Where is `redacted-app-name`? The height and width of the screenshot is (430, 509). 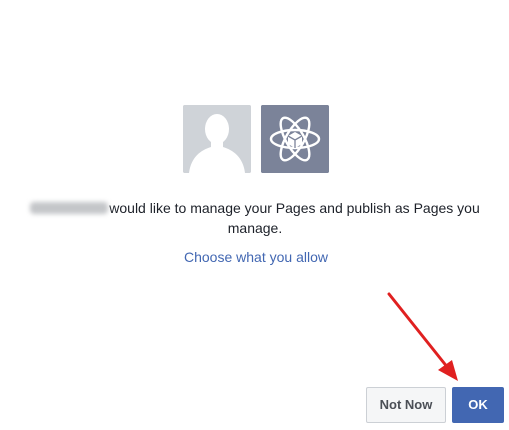 redacted-app-name is located at coordinates (69, 208).